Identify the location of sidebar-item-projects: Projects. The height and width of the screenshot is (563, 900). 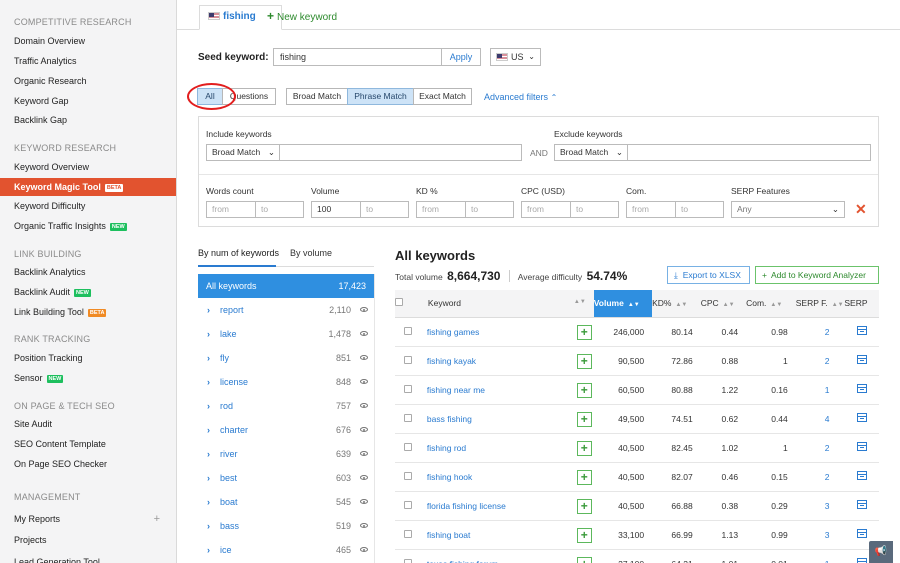
(88, 540).